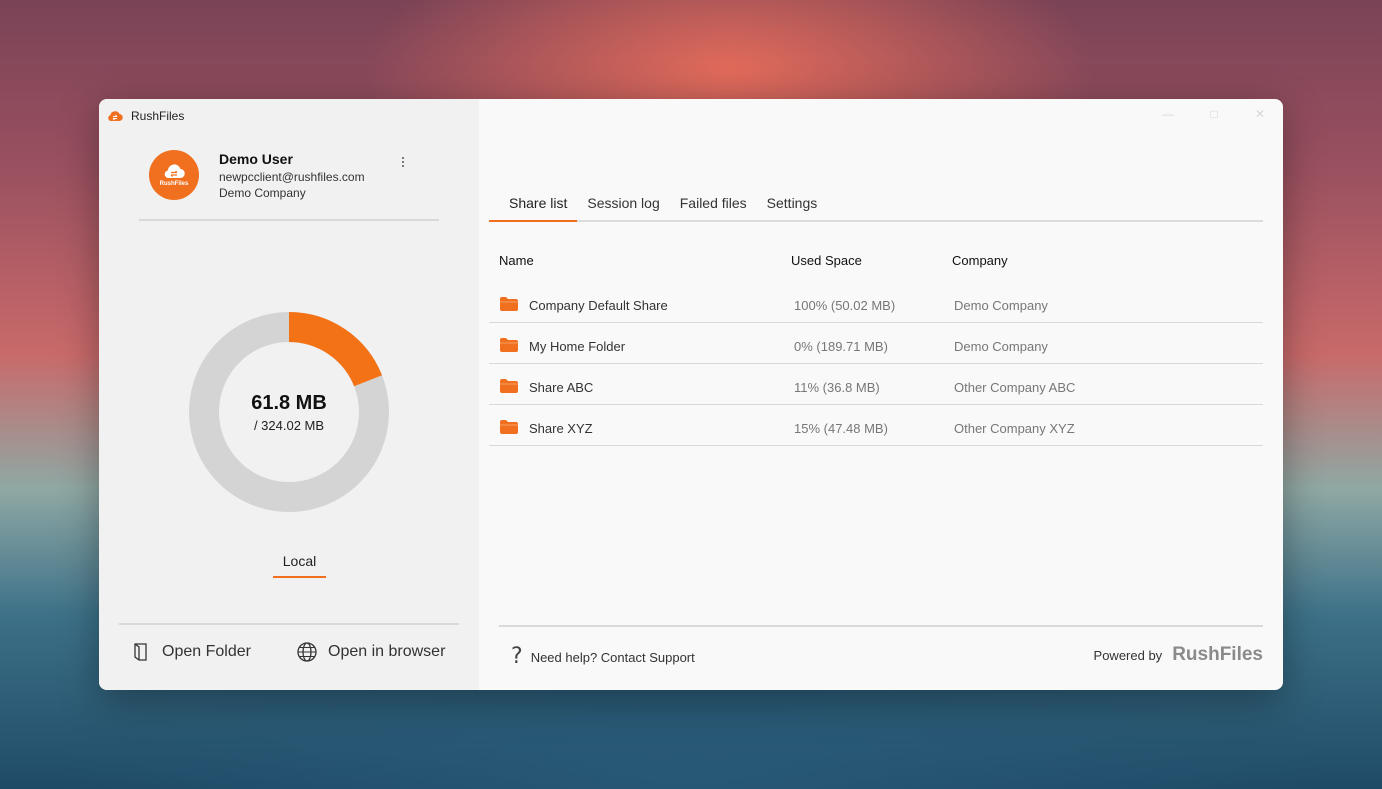  I want to click on powered-by-label: Powered by, so click(1128, 655).